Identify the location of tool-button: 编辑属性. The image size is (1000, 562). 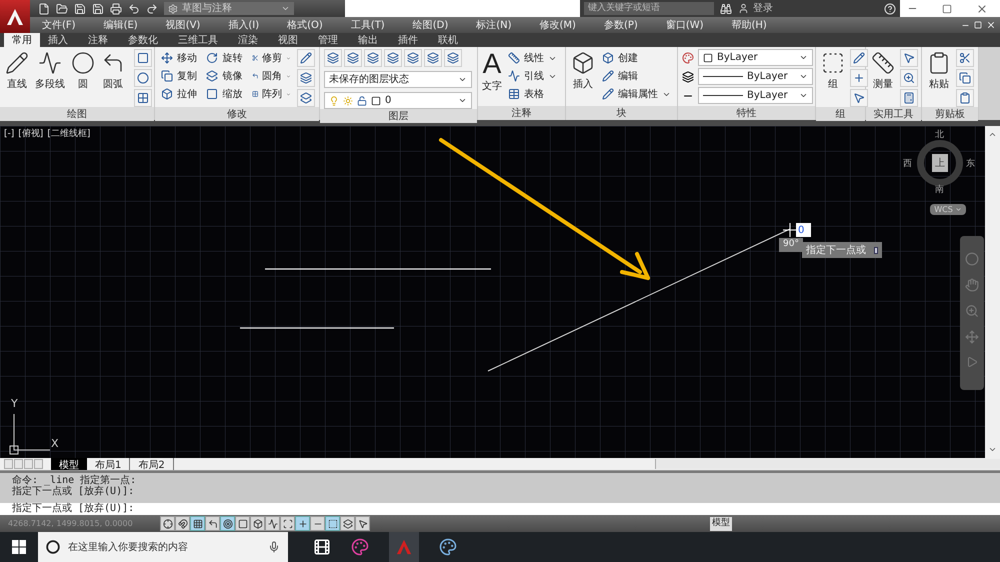
(636, 94).